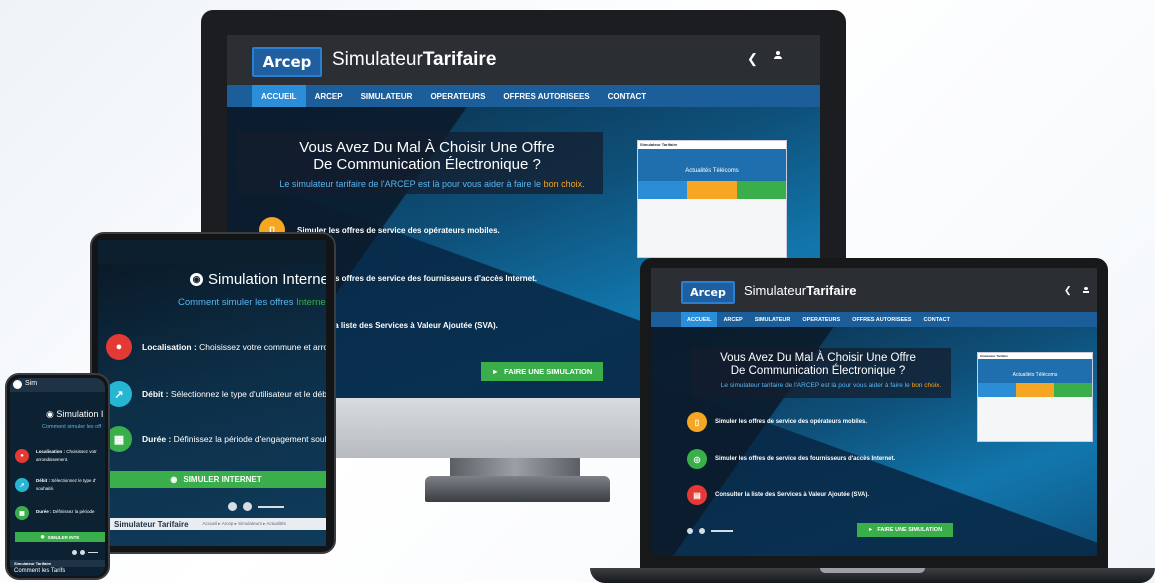  Describe the element at coordinates (267, 279) in the screenshot. I see `tablet-heading: Simulation Internet` at that location.